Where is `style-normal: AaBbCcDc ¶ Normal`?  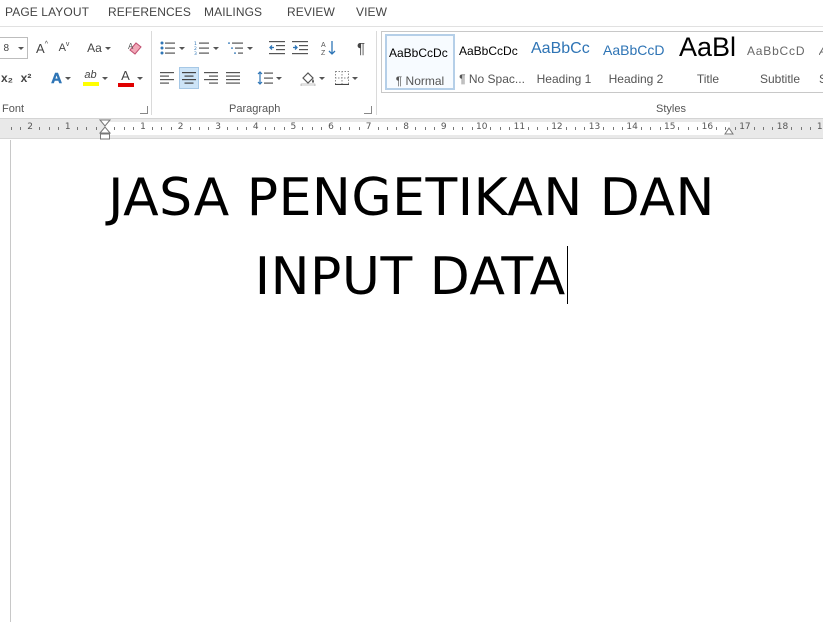
style-normal: AaBbCcDc ¶ Normal is located at coordinates (420, 62).